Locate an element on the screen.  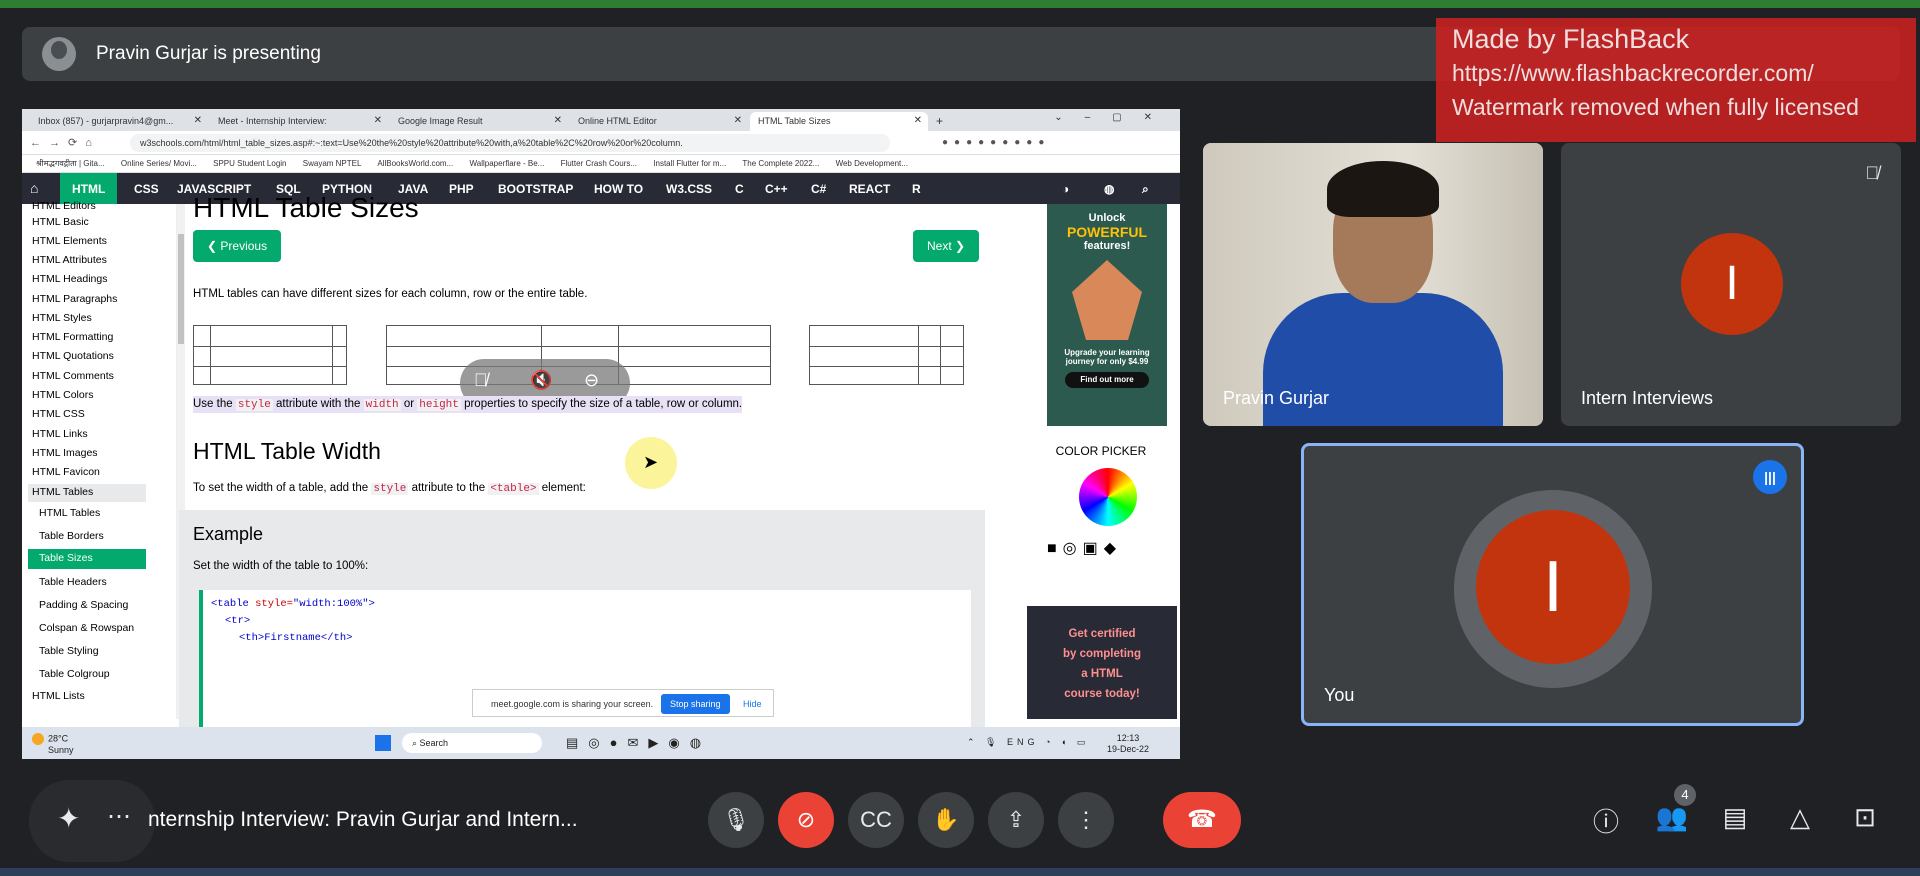
nav-c: C is located at coordinates (739, 189).